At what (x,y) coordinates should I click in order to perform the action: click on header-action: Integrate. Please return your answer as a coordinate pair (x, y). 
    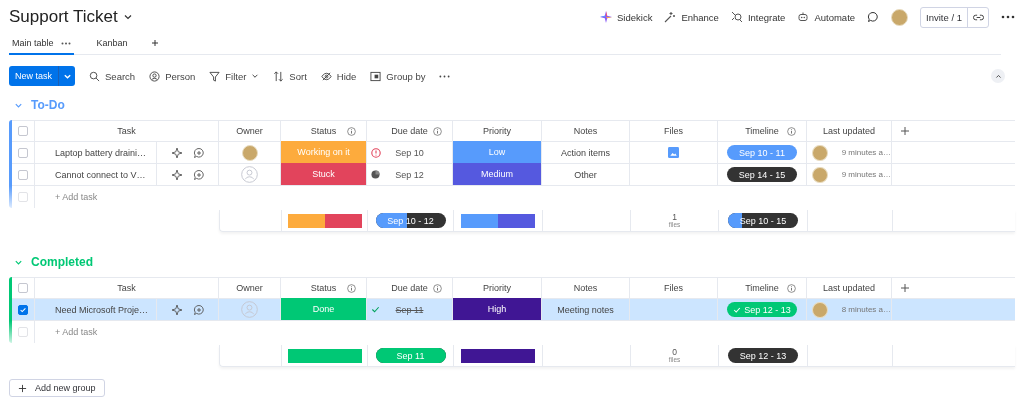
    Looking at the image, I should click on (758, 17).